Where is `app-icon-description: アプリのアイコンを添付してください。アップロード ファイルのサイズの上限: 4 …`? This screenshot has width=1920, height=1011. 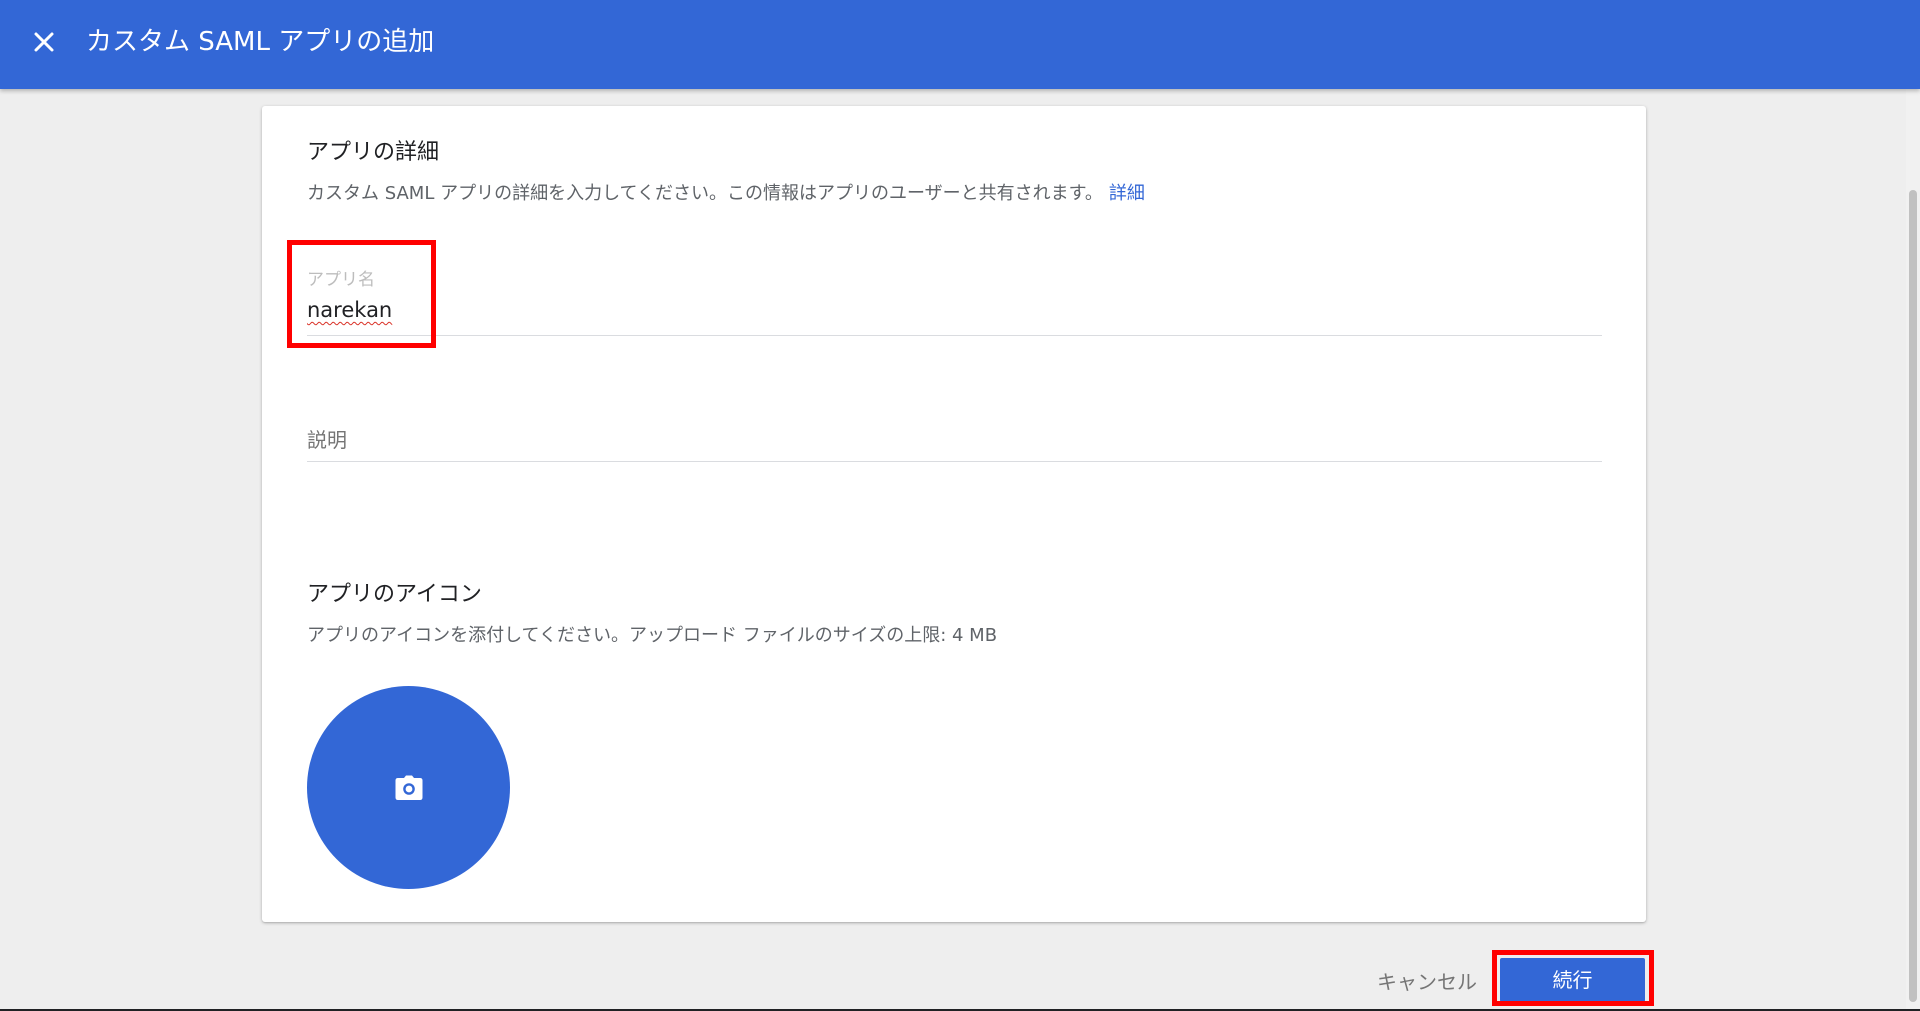 app-icon-description: アプリのアイコンを添付してください。アップロード ファイルのサイズの上限: 4 … is located at coordinates (652, 635).